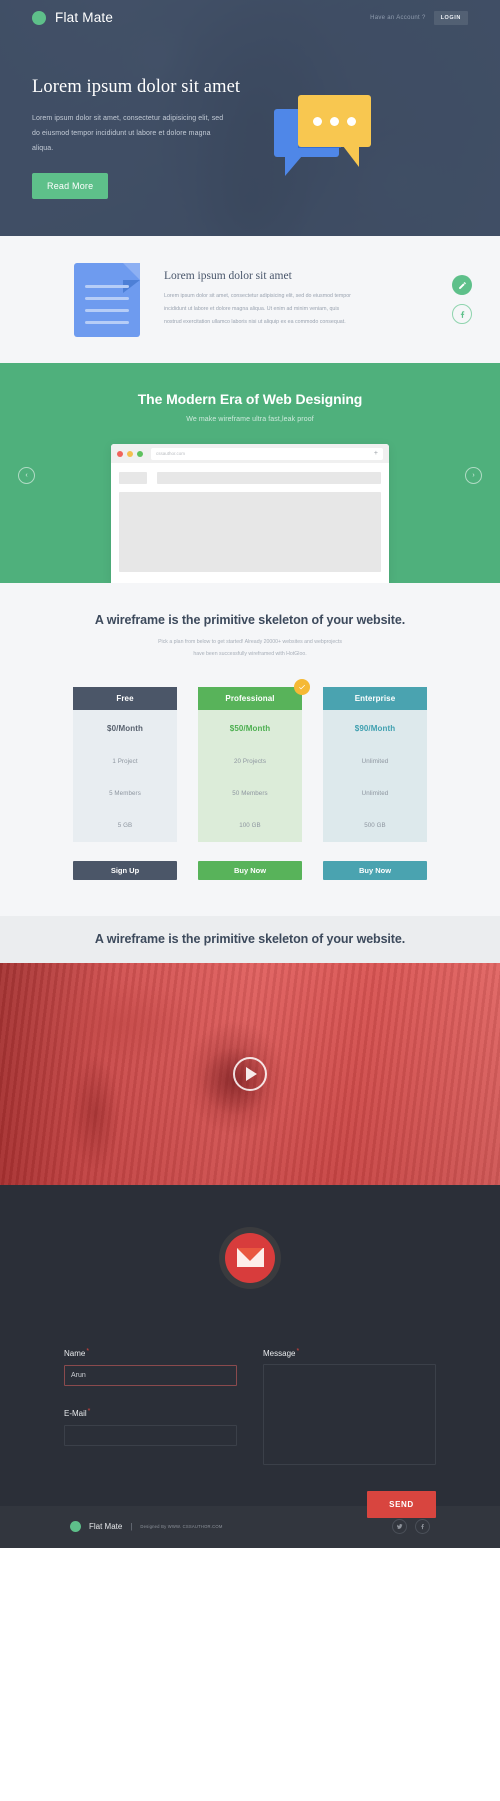  Describe the element at coordinates (462, 285) in the screenshot. I see `pencil-icon` at that location.